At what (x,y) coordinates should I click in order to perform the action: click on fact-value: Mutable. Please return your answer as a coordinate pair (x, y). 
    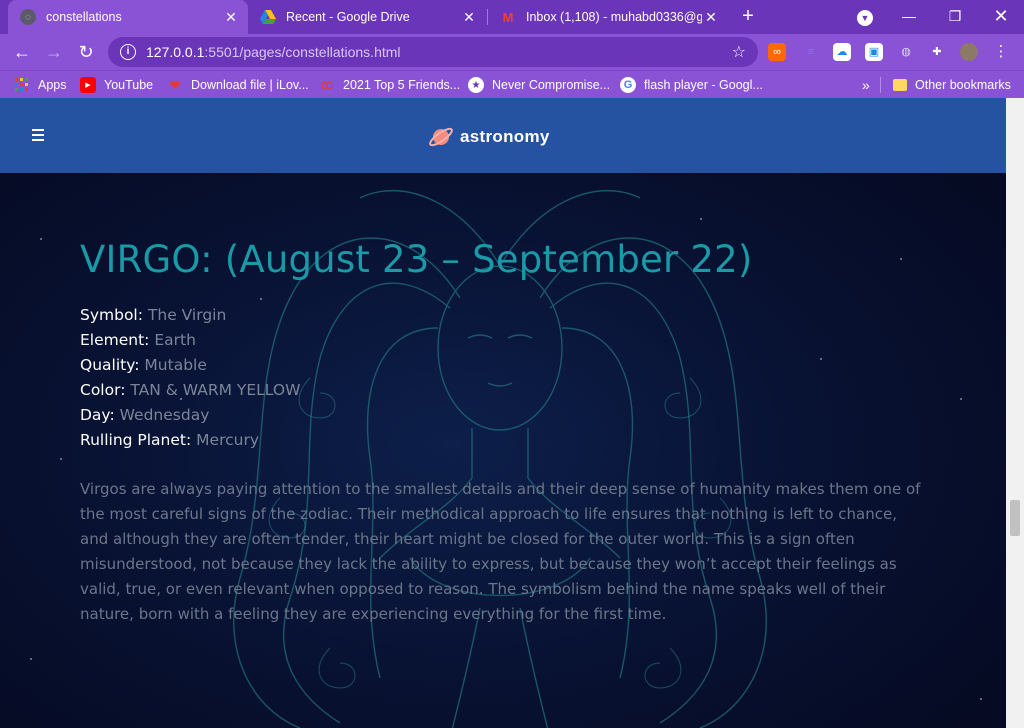
    Looking at the image, I should click on (175, 365).